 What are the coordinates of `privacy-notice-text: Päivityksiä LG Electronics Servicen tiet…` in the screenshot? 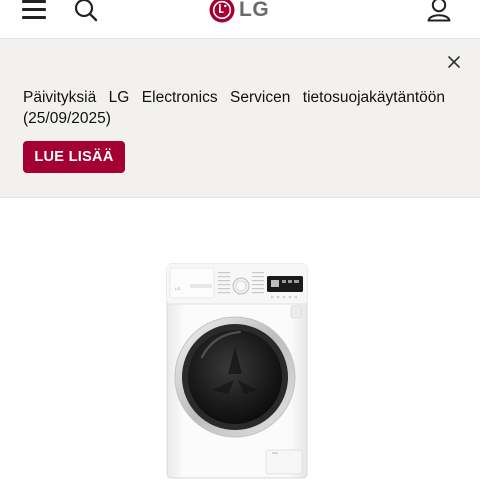 It's located at (234, 108).